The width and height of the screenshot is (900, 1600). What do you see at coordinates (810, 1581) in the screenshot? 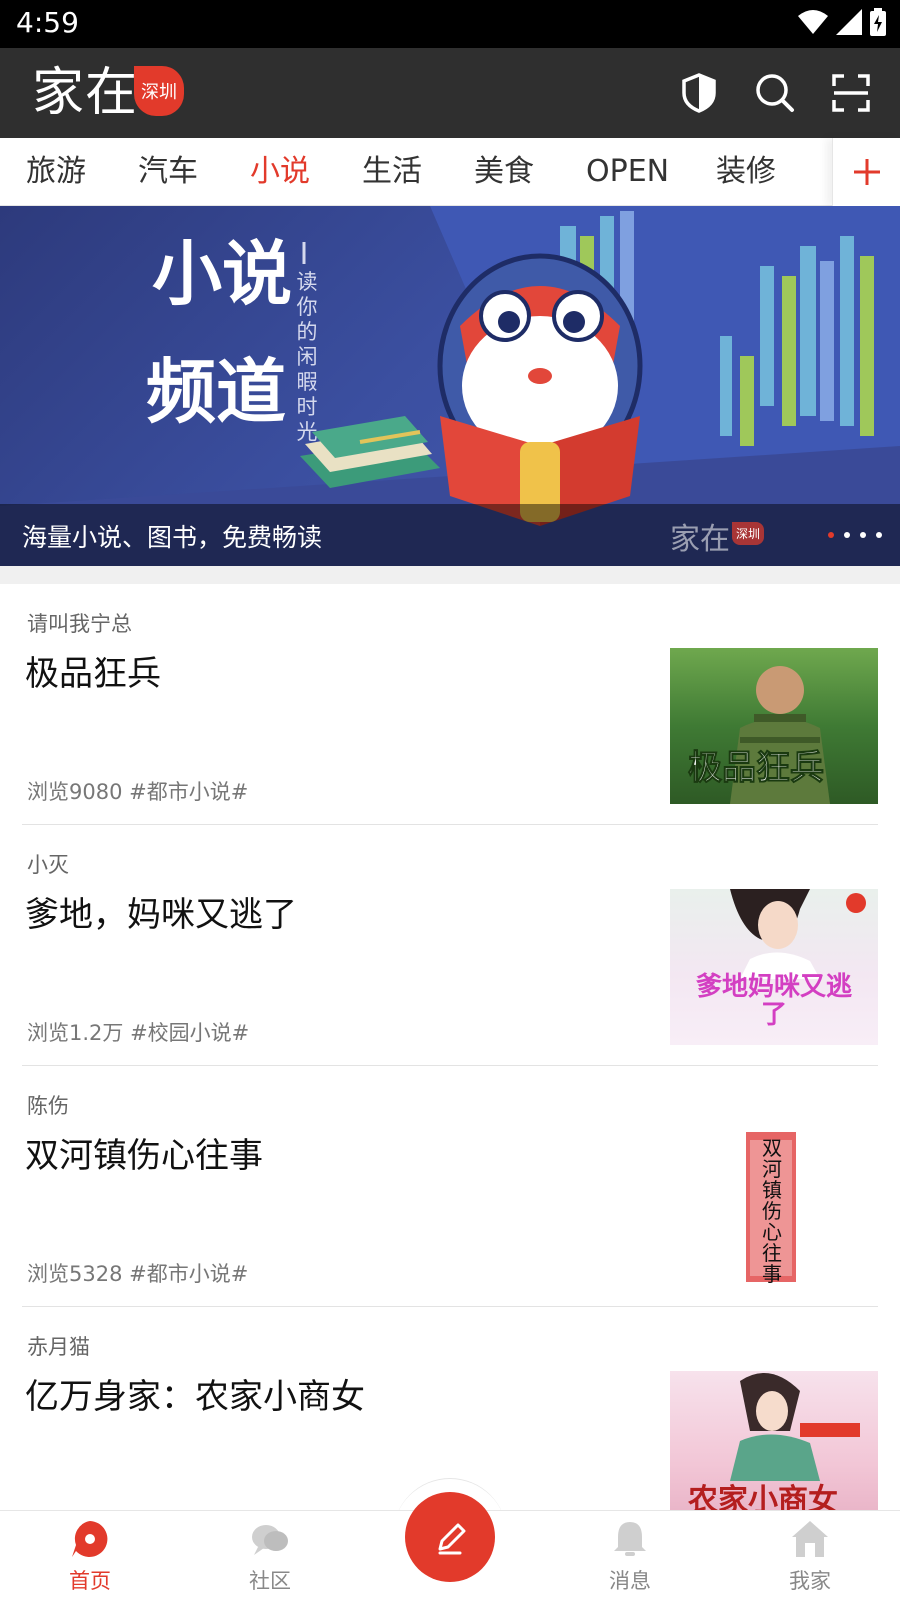
I see `nav-my-home-label: 我家` at bounding box center [810, 1581].